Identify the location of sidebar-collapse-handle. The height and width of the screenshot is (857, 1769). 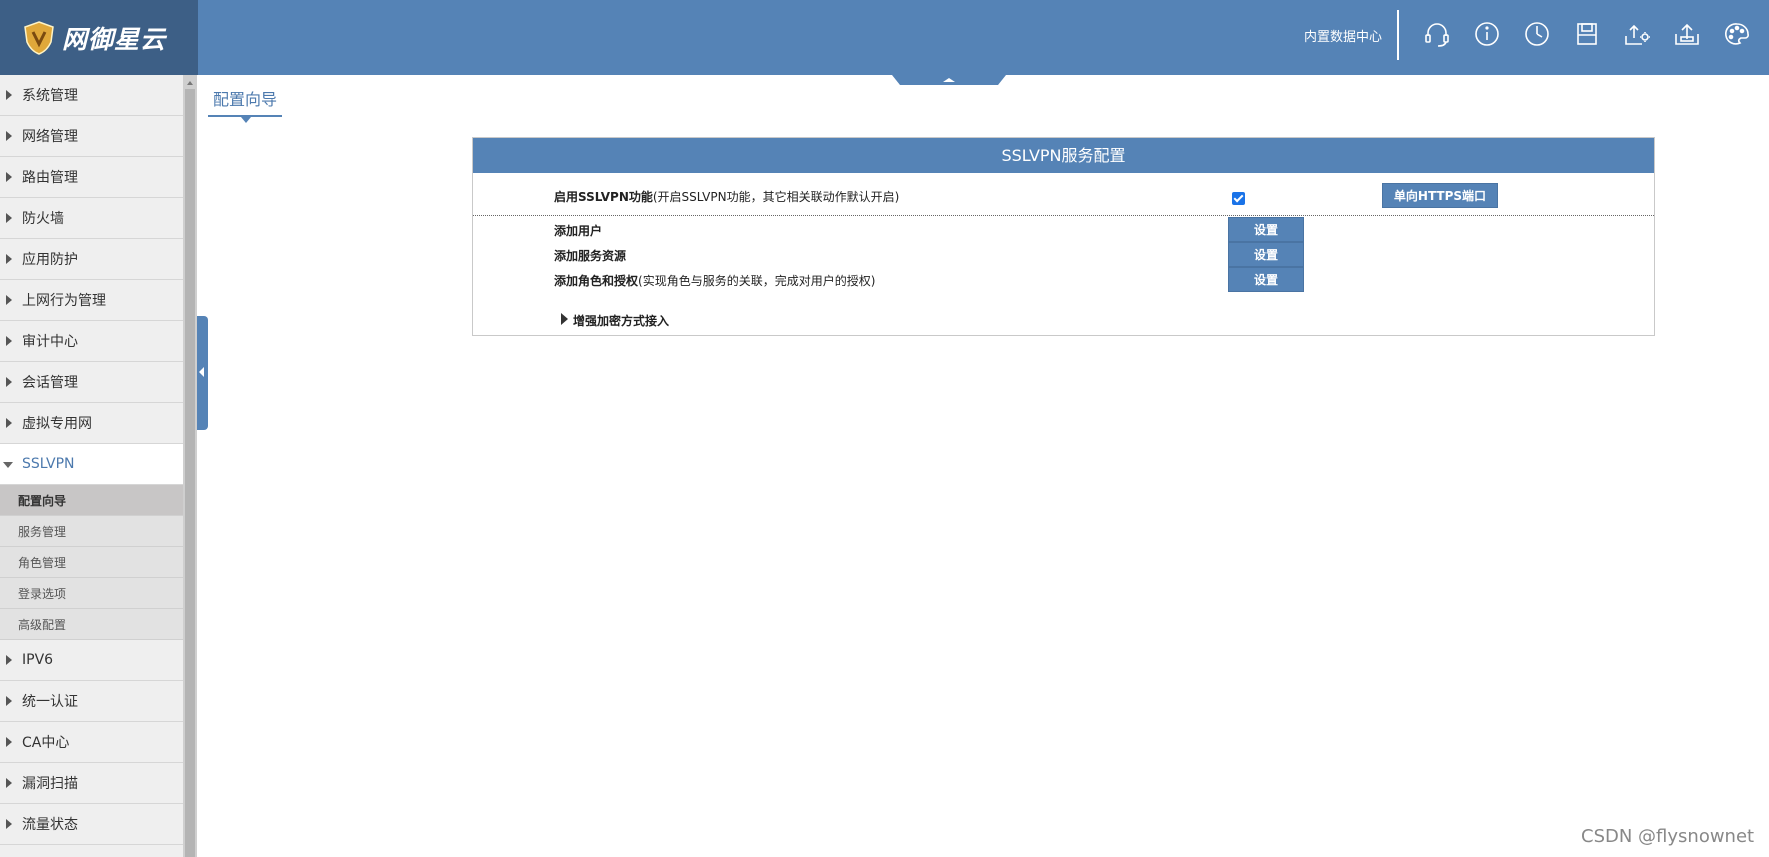
(202, 373).